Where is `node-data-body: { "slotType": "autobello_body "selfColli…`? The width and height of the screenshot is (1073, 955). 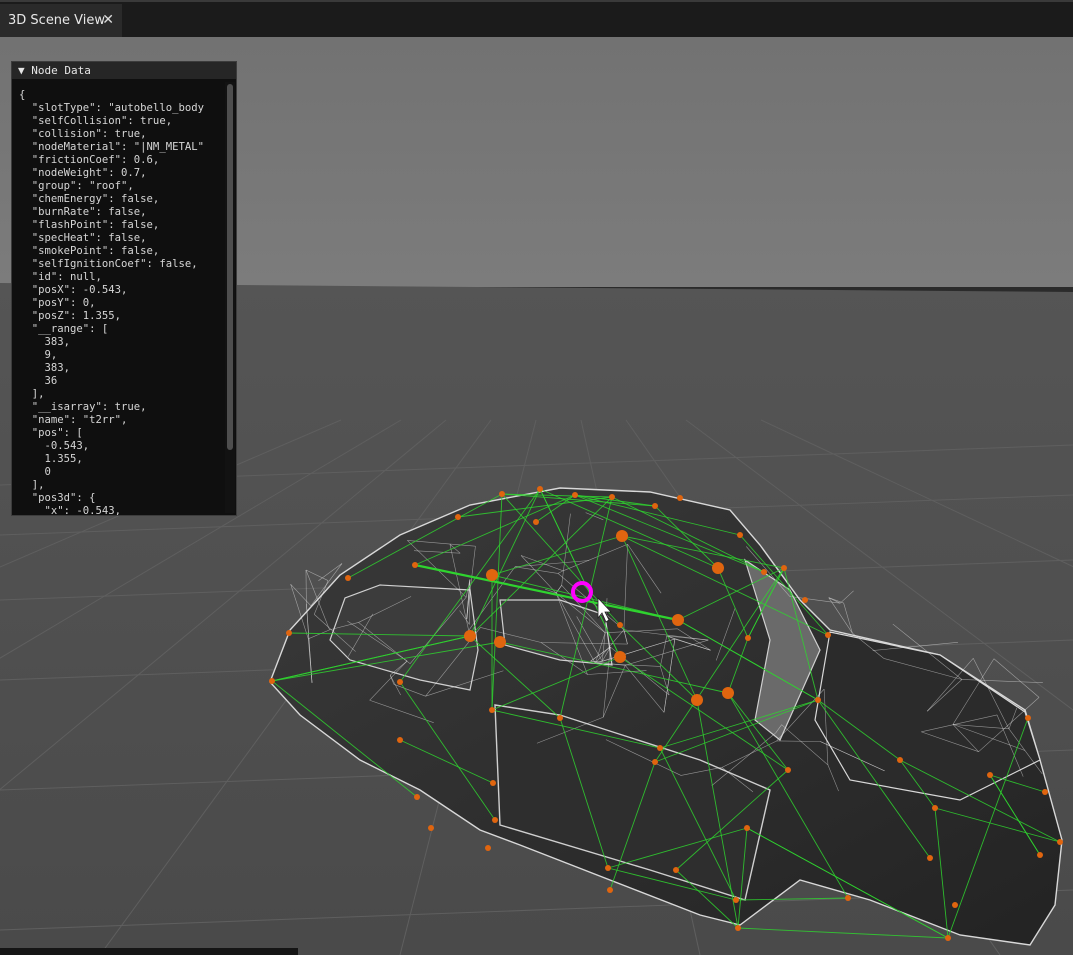 node-data-body: { "slotType": "autobello_body "selfColli… is located at coordinates (118, 297).